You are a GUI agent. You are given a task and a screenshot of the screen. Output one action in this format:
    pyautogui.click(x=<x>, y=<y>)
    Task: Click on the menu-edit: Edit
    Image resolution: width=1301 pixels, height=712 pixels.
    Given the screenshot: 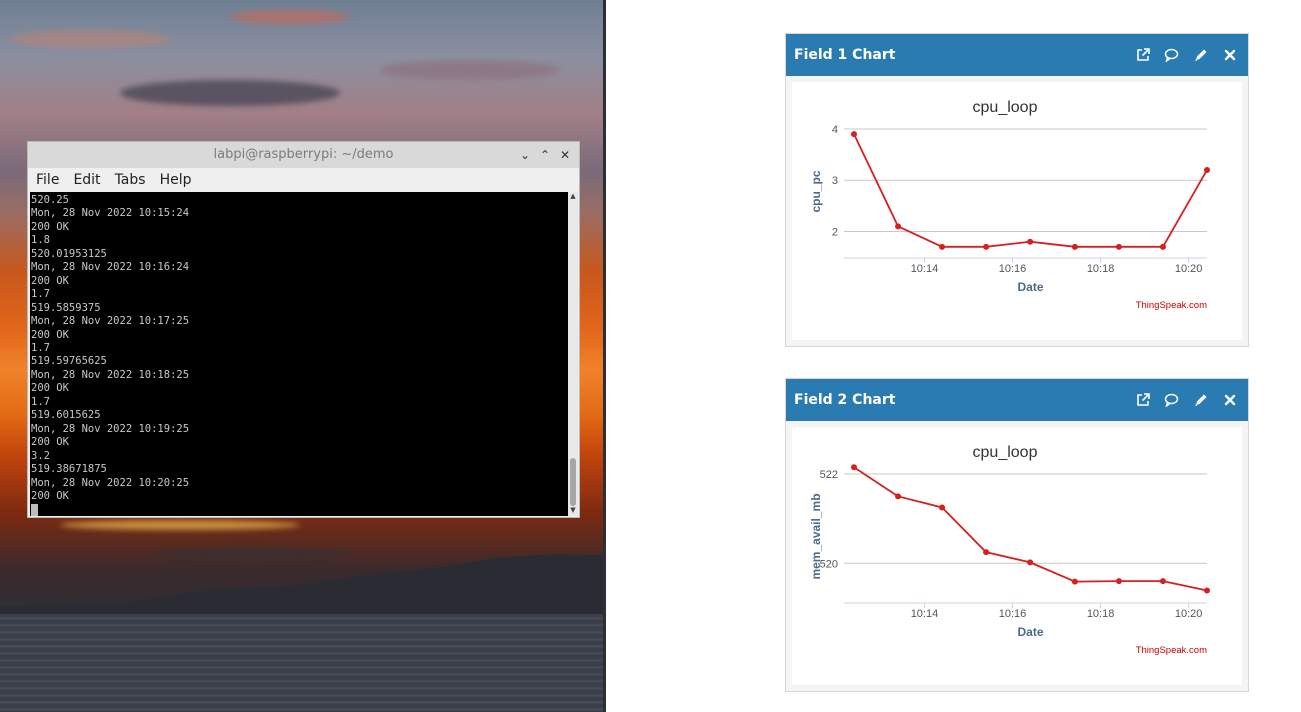 What is the action you would take?
    pyautogui.click(x=86, y=180)
    